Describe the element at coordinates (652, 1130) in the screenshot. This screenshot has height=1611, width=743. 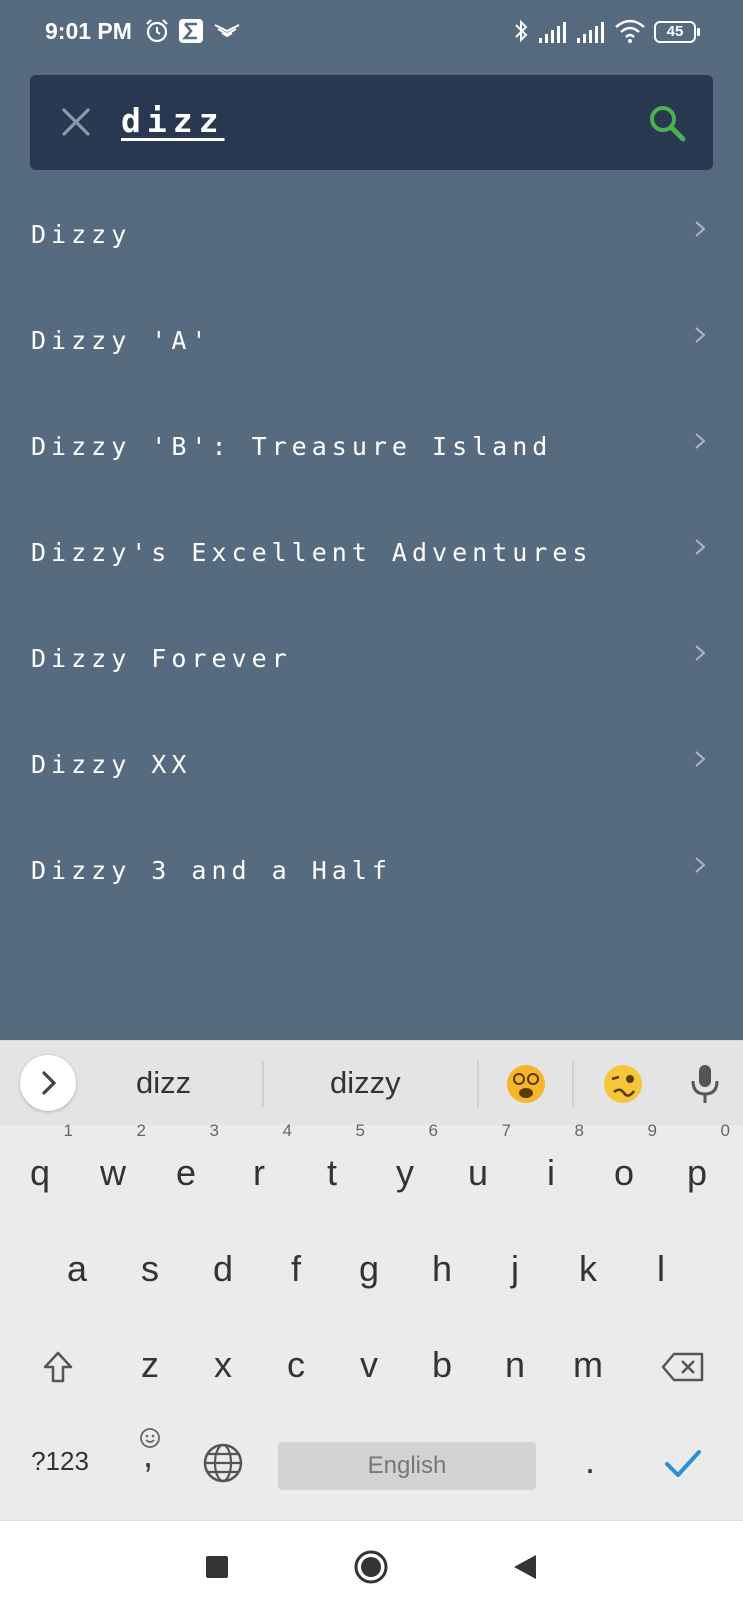
I see `key-hint: 9` at that location.